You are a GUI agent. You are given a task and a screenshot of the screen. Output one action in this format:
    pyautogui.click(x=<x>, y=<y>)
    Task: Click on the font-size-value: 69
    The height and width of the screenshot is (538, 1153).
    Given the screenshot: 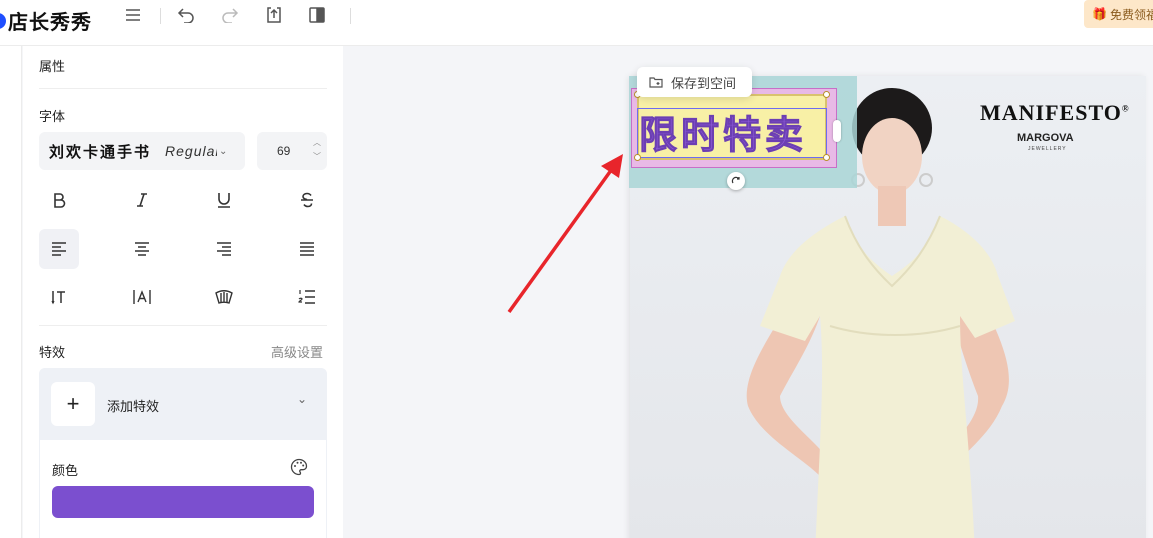 What is the action you would take?
    pyautogui.click(x=284, y=151)
    